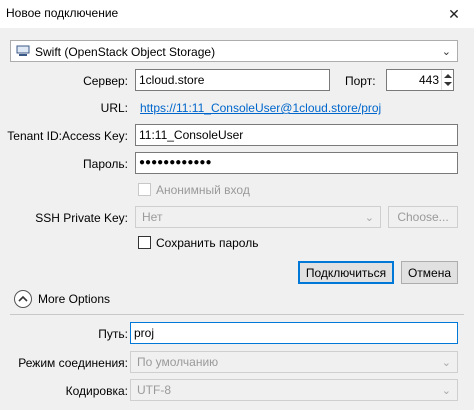 This screenshot has height=410, width=474. I want to click on server-label: Сервер:, so click(105, 81).